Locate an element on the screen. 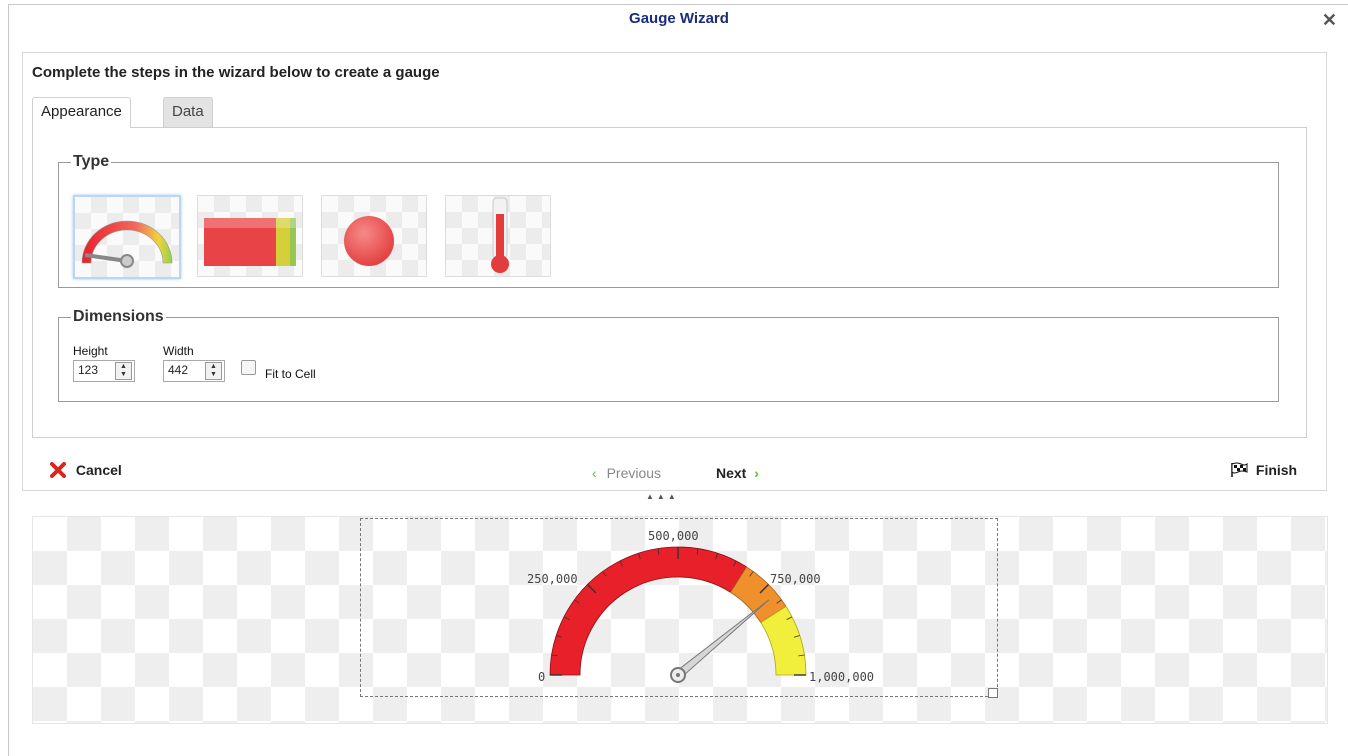 This screenshot has width=1348, height=756. tab-appearance: Appearance is located at coordinates (81, 112).